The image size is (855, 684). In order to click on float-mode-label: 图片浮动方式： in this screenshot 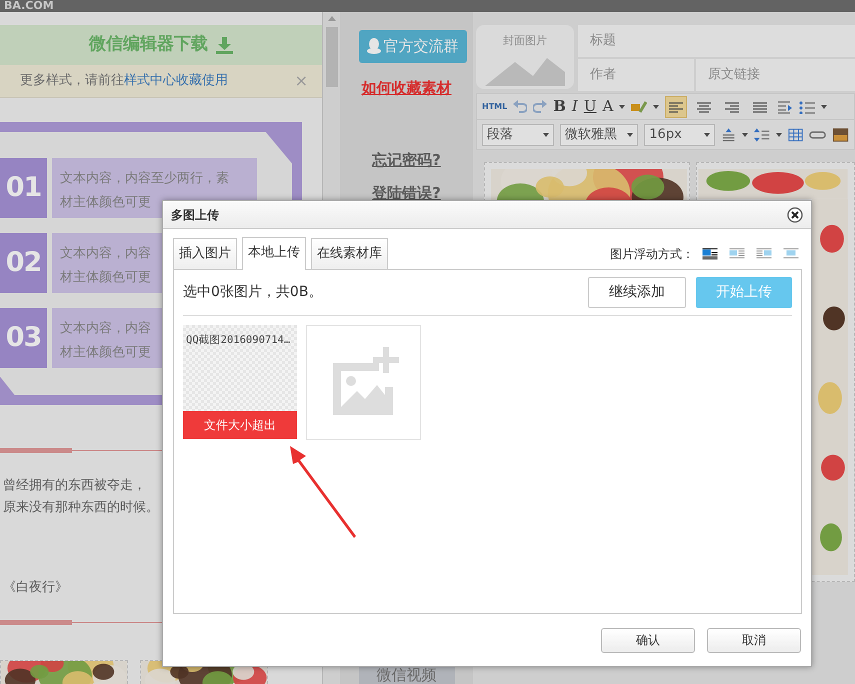, I will do `click(652, 254)`.